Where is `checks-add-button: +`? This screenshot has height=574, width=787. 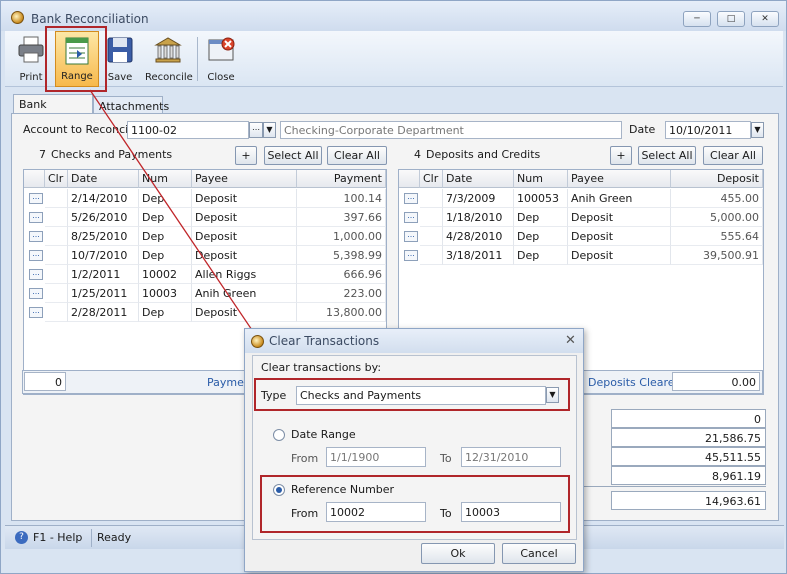 checks-add-button: + is located at coordinates (246, 155).